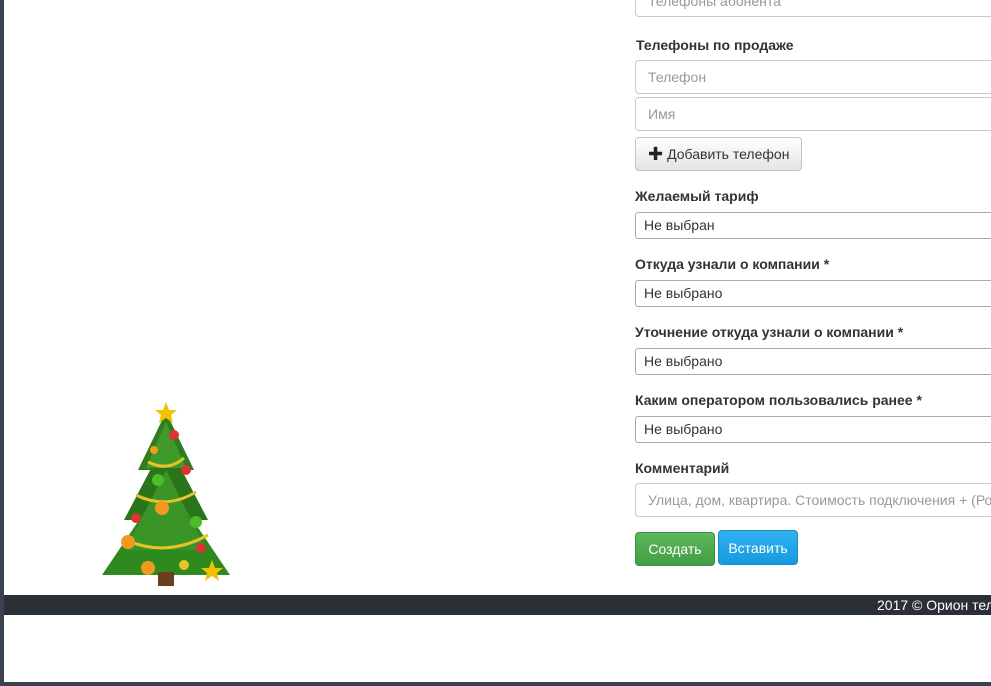  Describe the element at coordinates (813, 77) in the screenshot. I see `phone-input: Телефон` at that location.